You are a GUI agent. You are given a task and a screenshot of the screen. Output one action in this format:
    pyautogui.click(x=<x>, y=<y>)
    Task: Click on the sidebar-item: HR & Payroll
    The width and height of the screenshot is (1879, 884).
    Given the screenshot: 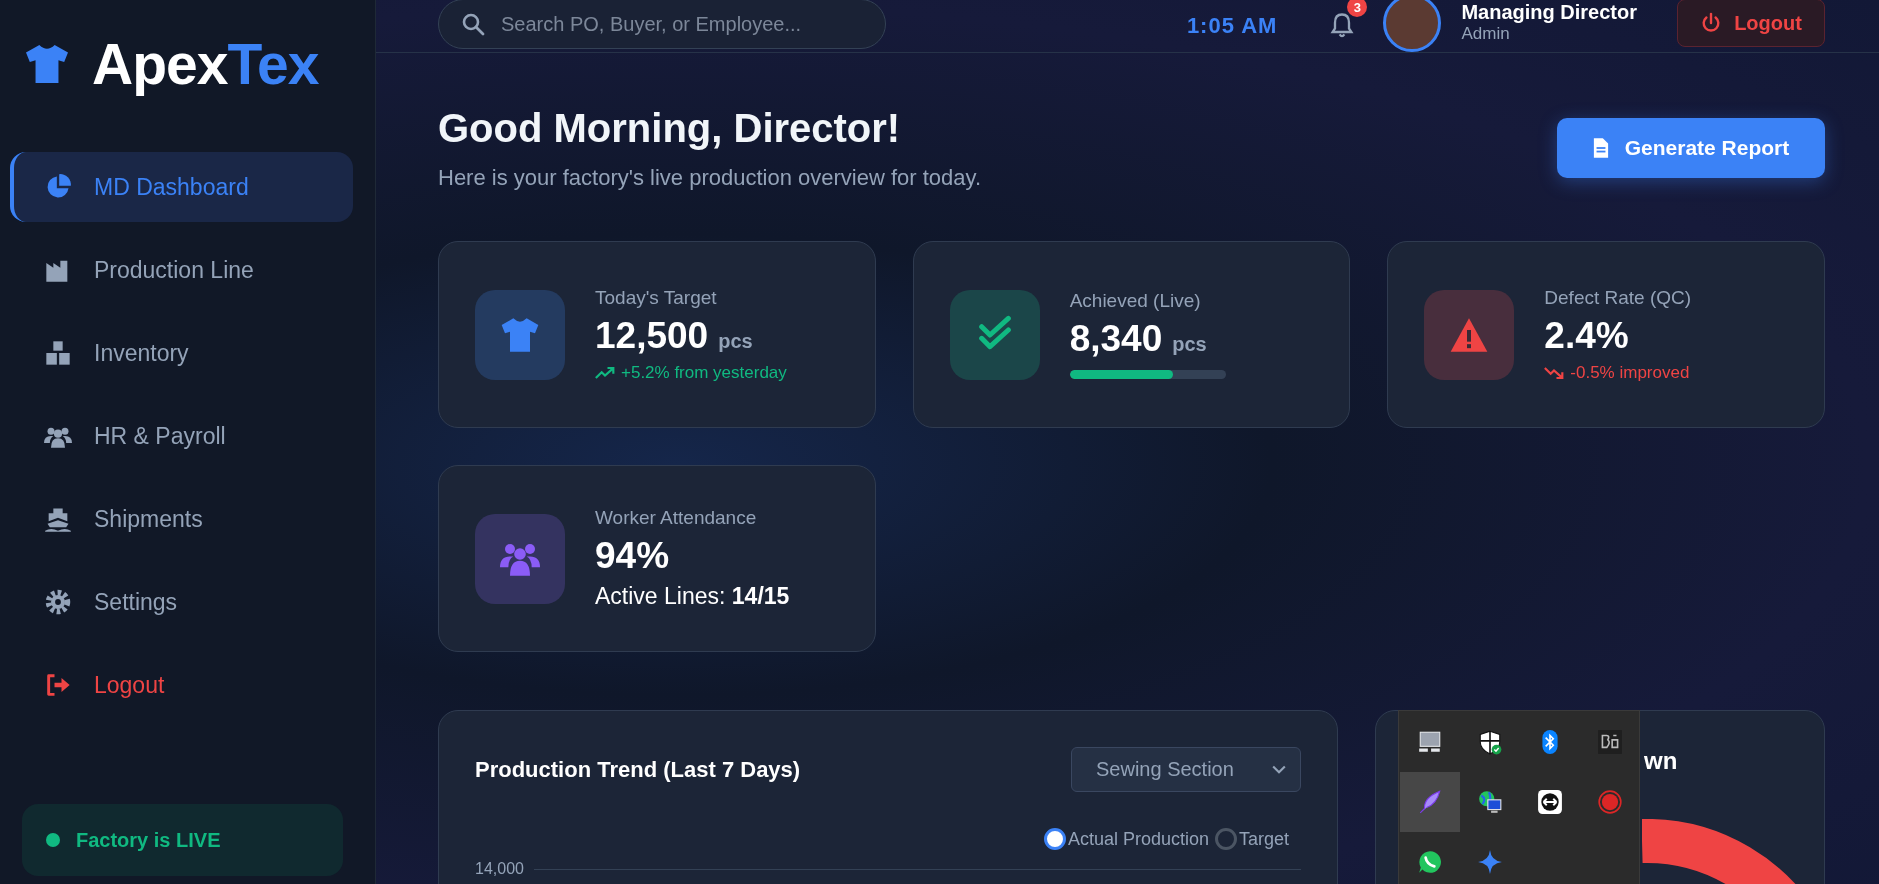 What is the action you would take?
    pyautogui.click(x=181, y=436)
    